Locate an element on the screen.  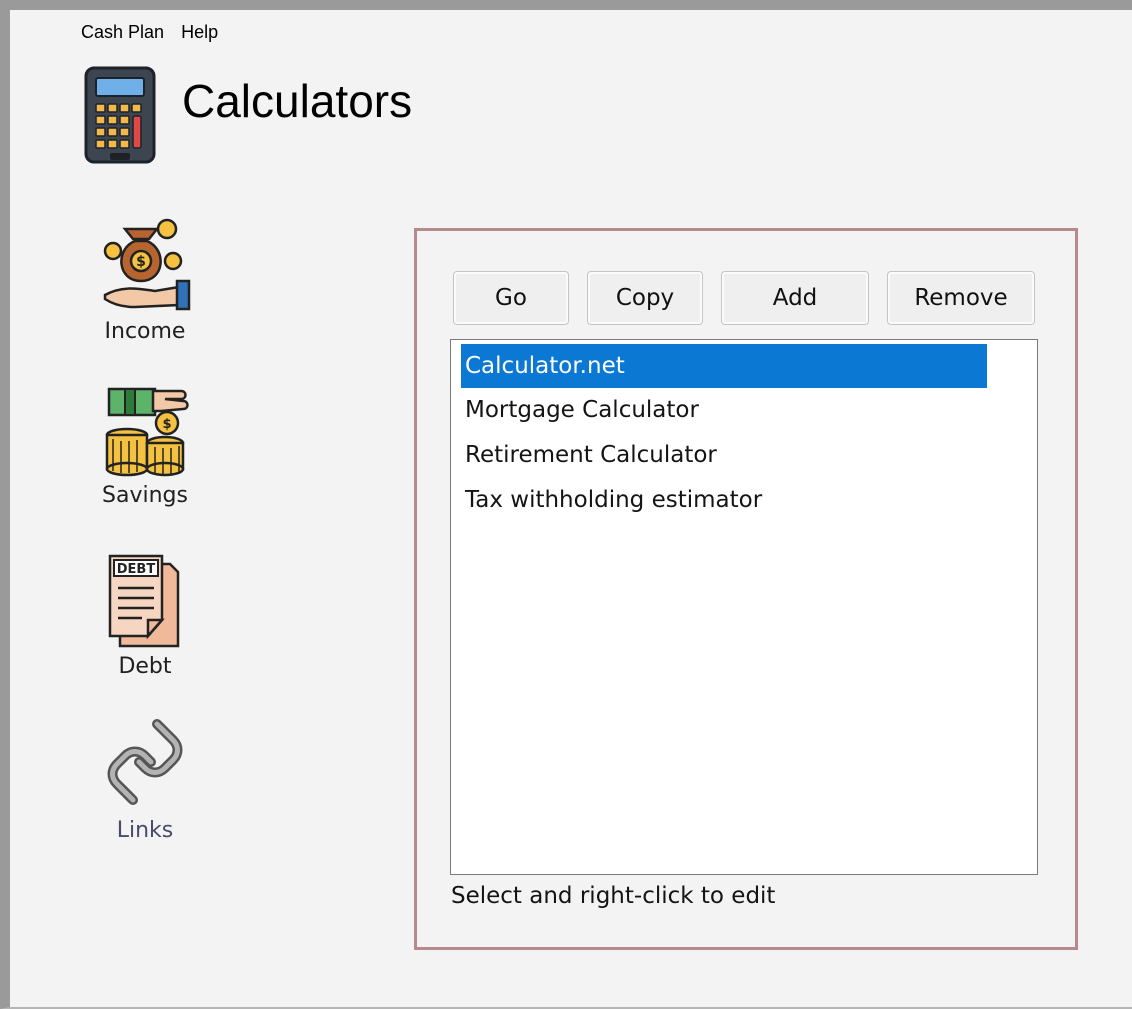
nav-item-debt: DEBT Debt is located at coordinates (145, 614).